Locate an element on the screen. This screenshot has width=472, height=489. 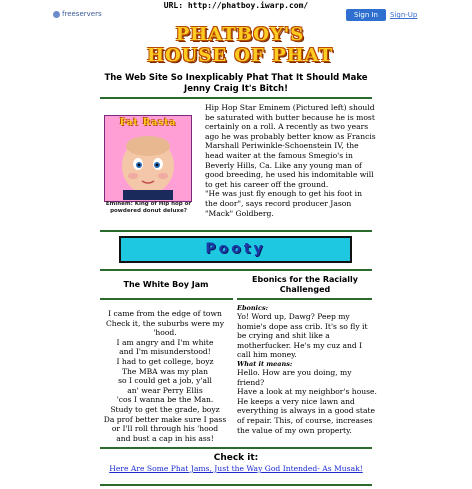
logo-line-1: PHATBOY'S is located at coordinates (240, 34).